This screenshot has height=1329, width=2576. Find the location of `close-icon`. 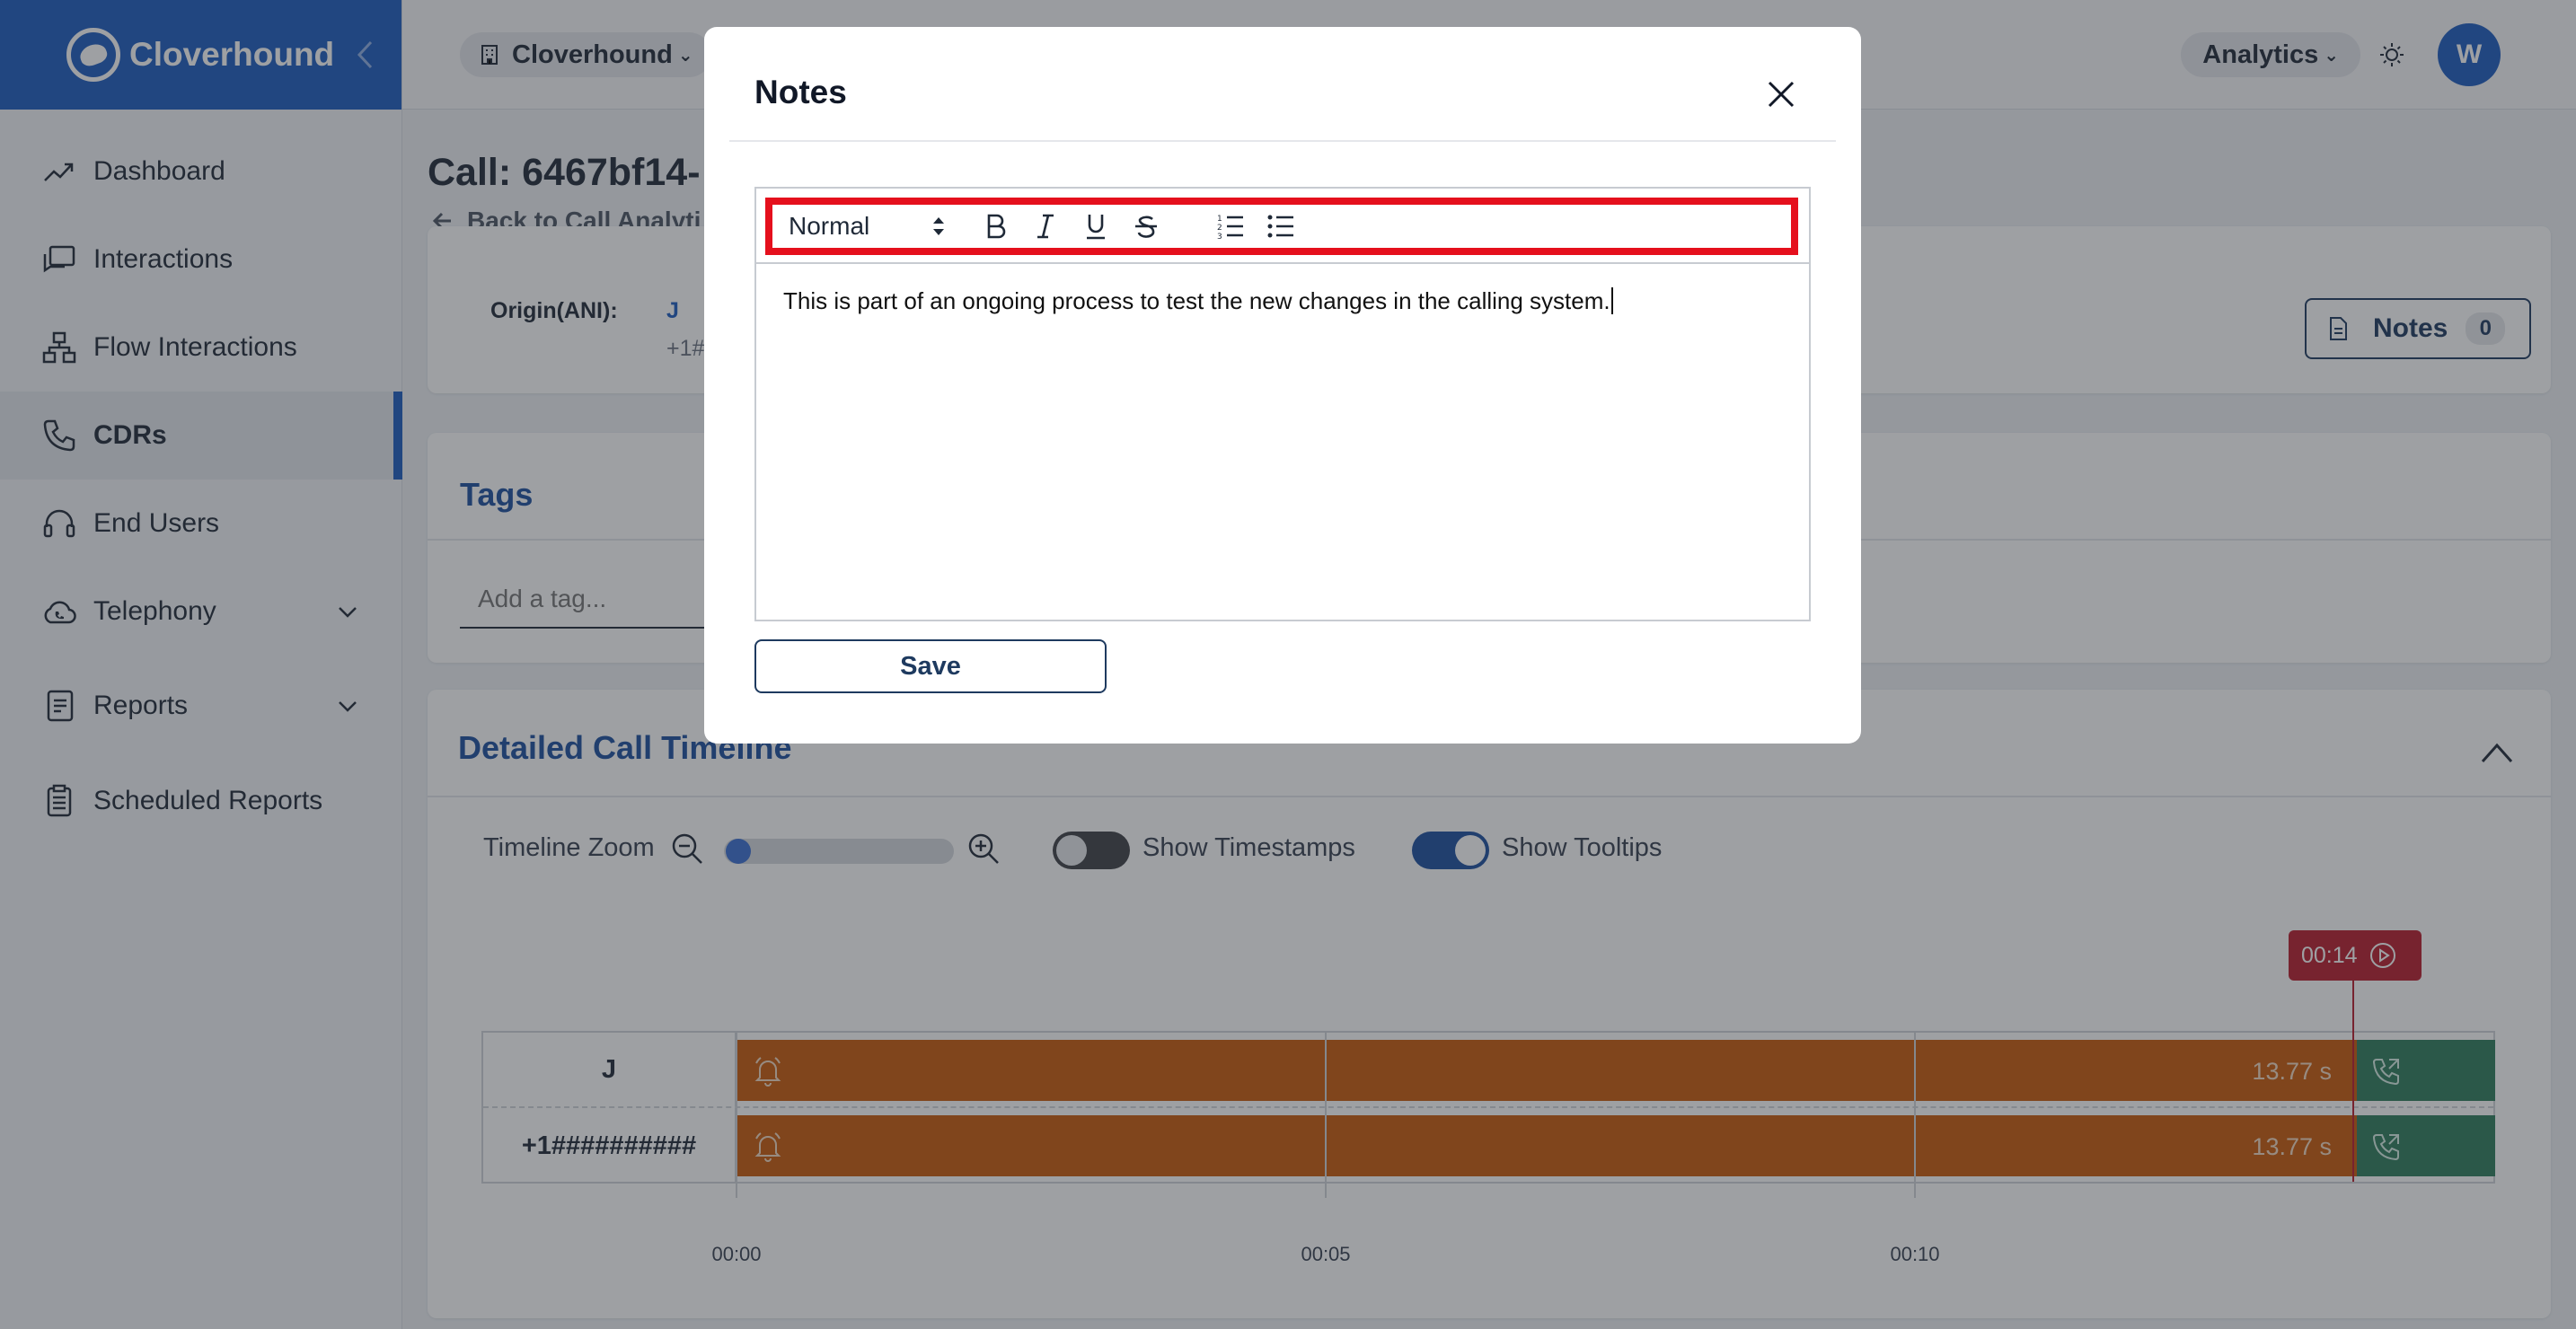

close-icon is located at coordinates (1781, 95).